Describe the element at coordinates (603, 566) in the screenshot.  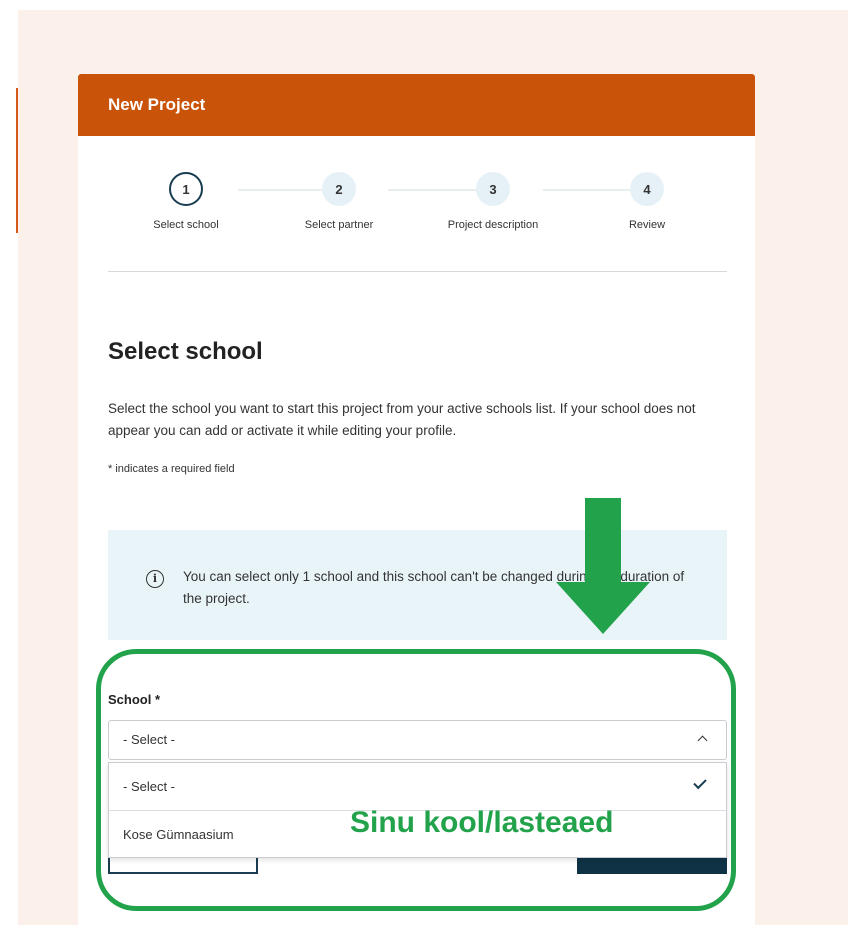
I see `arrow-down-icon` at that location.